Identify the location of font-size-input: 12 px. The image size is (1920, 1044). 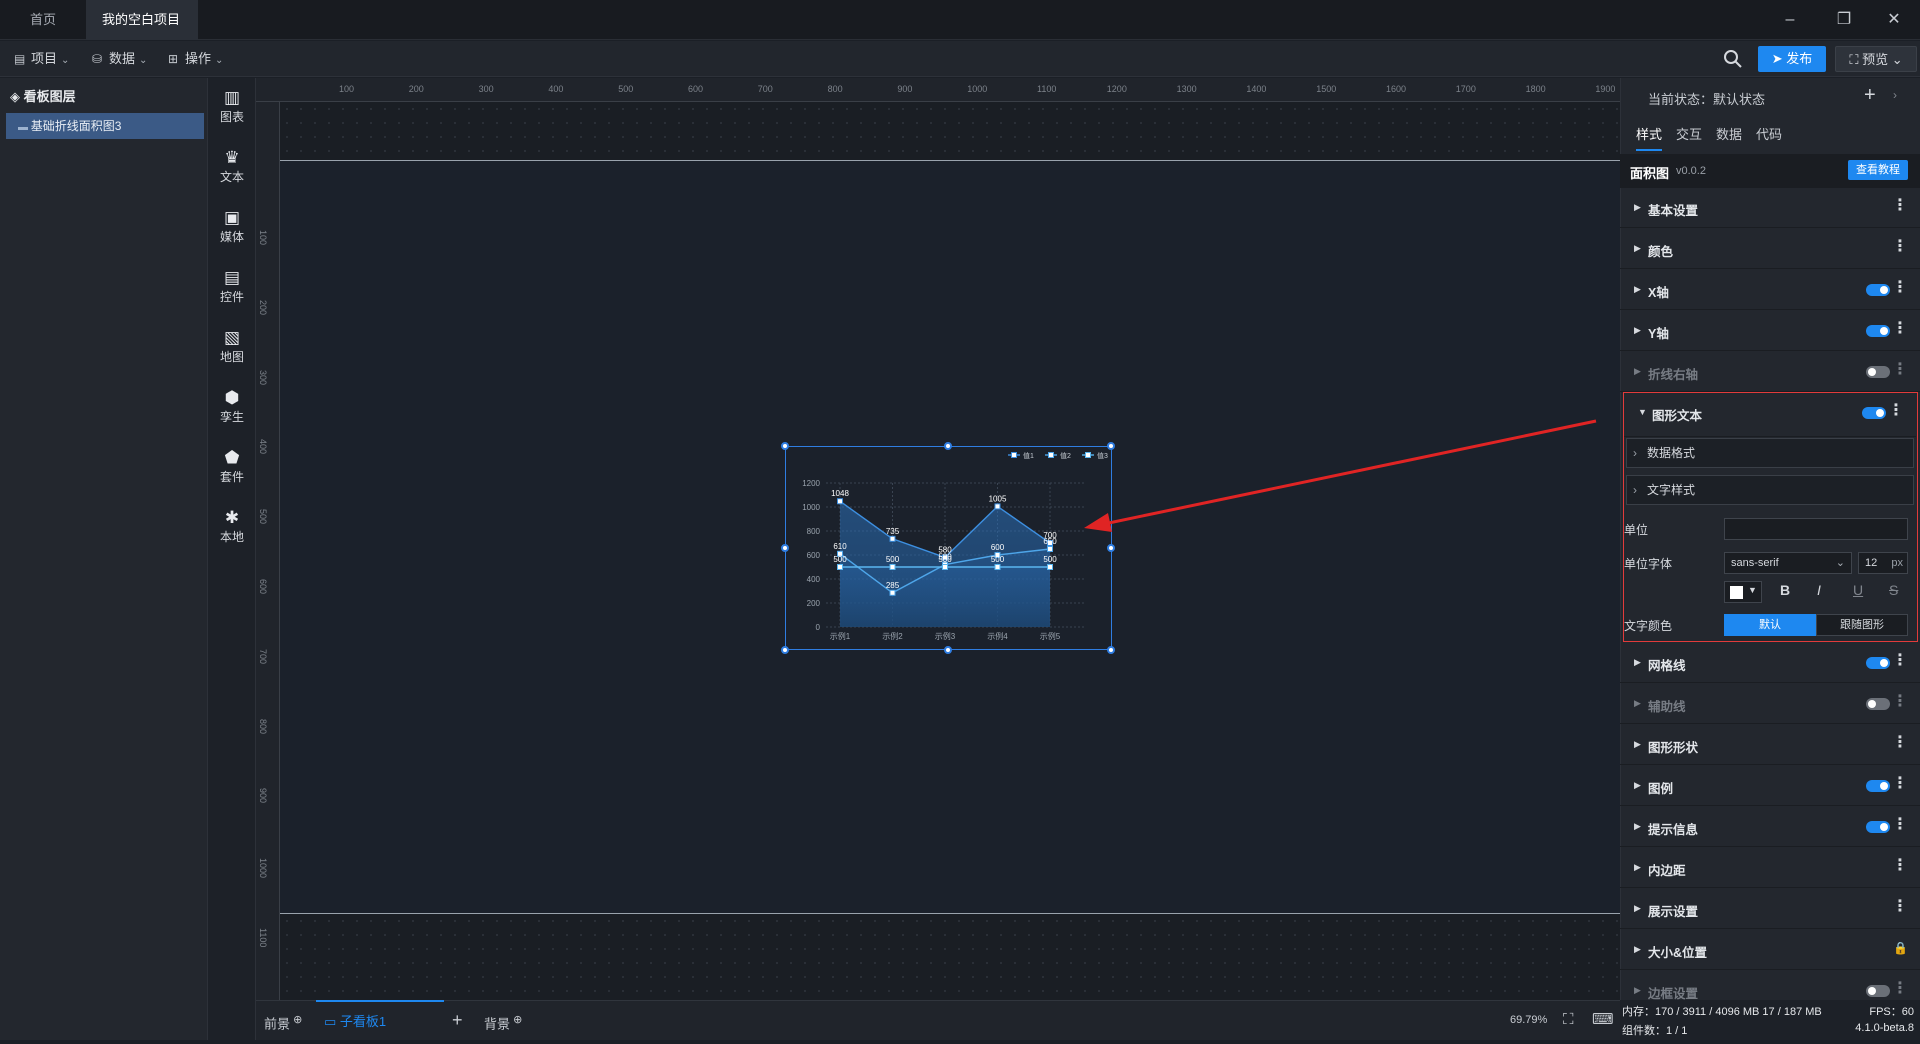
(1883, 563).